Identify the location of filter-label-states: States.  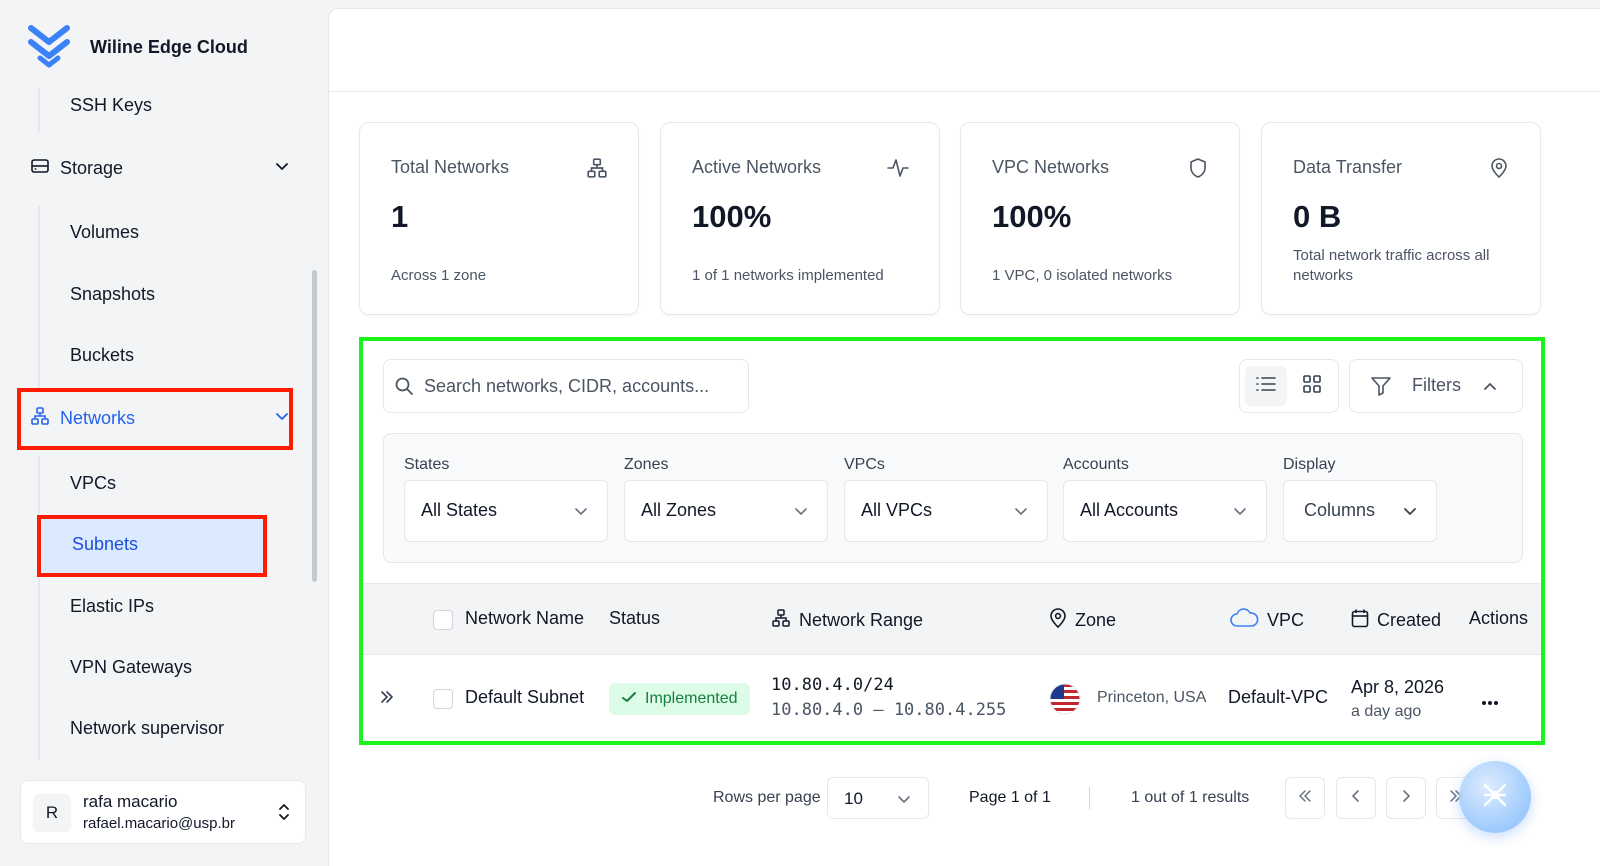
(427, 464).